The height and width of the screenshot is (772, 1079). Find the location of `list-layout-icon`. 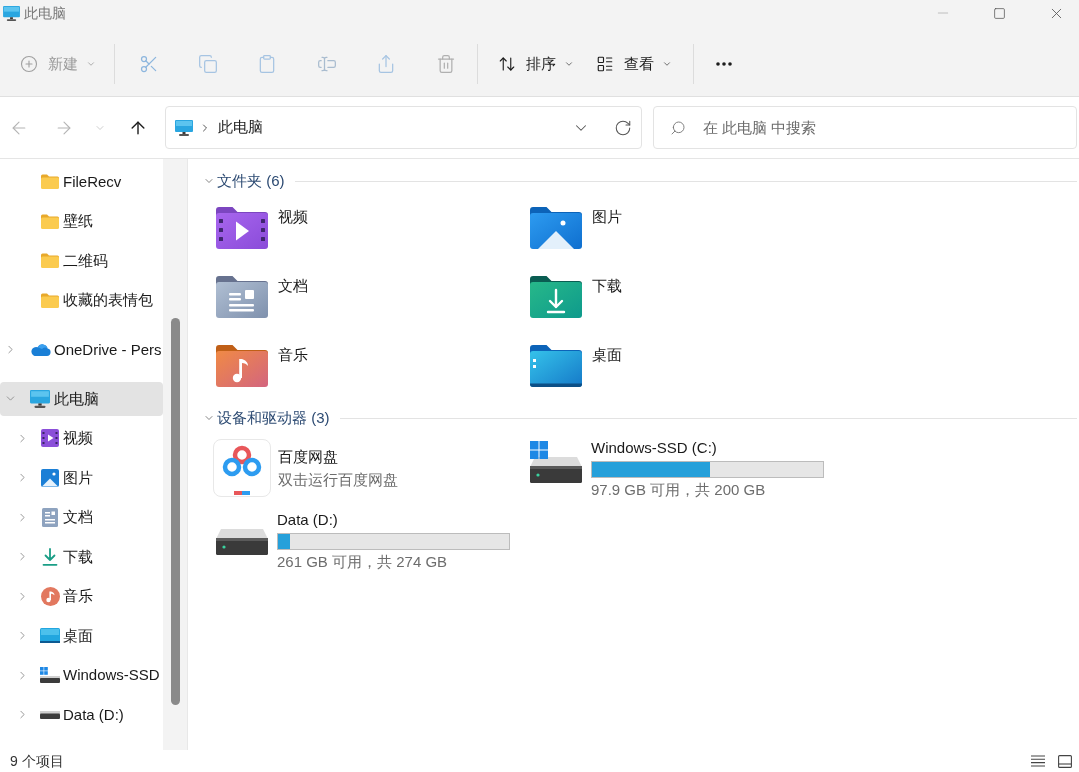

list-layout-icon is located at coordinates (605, 64).